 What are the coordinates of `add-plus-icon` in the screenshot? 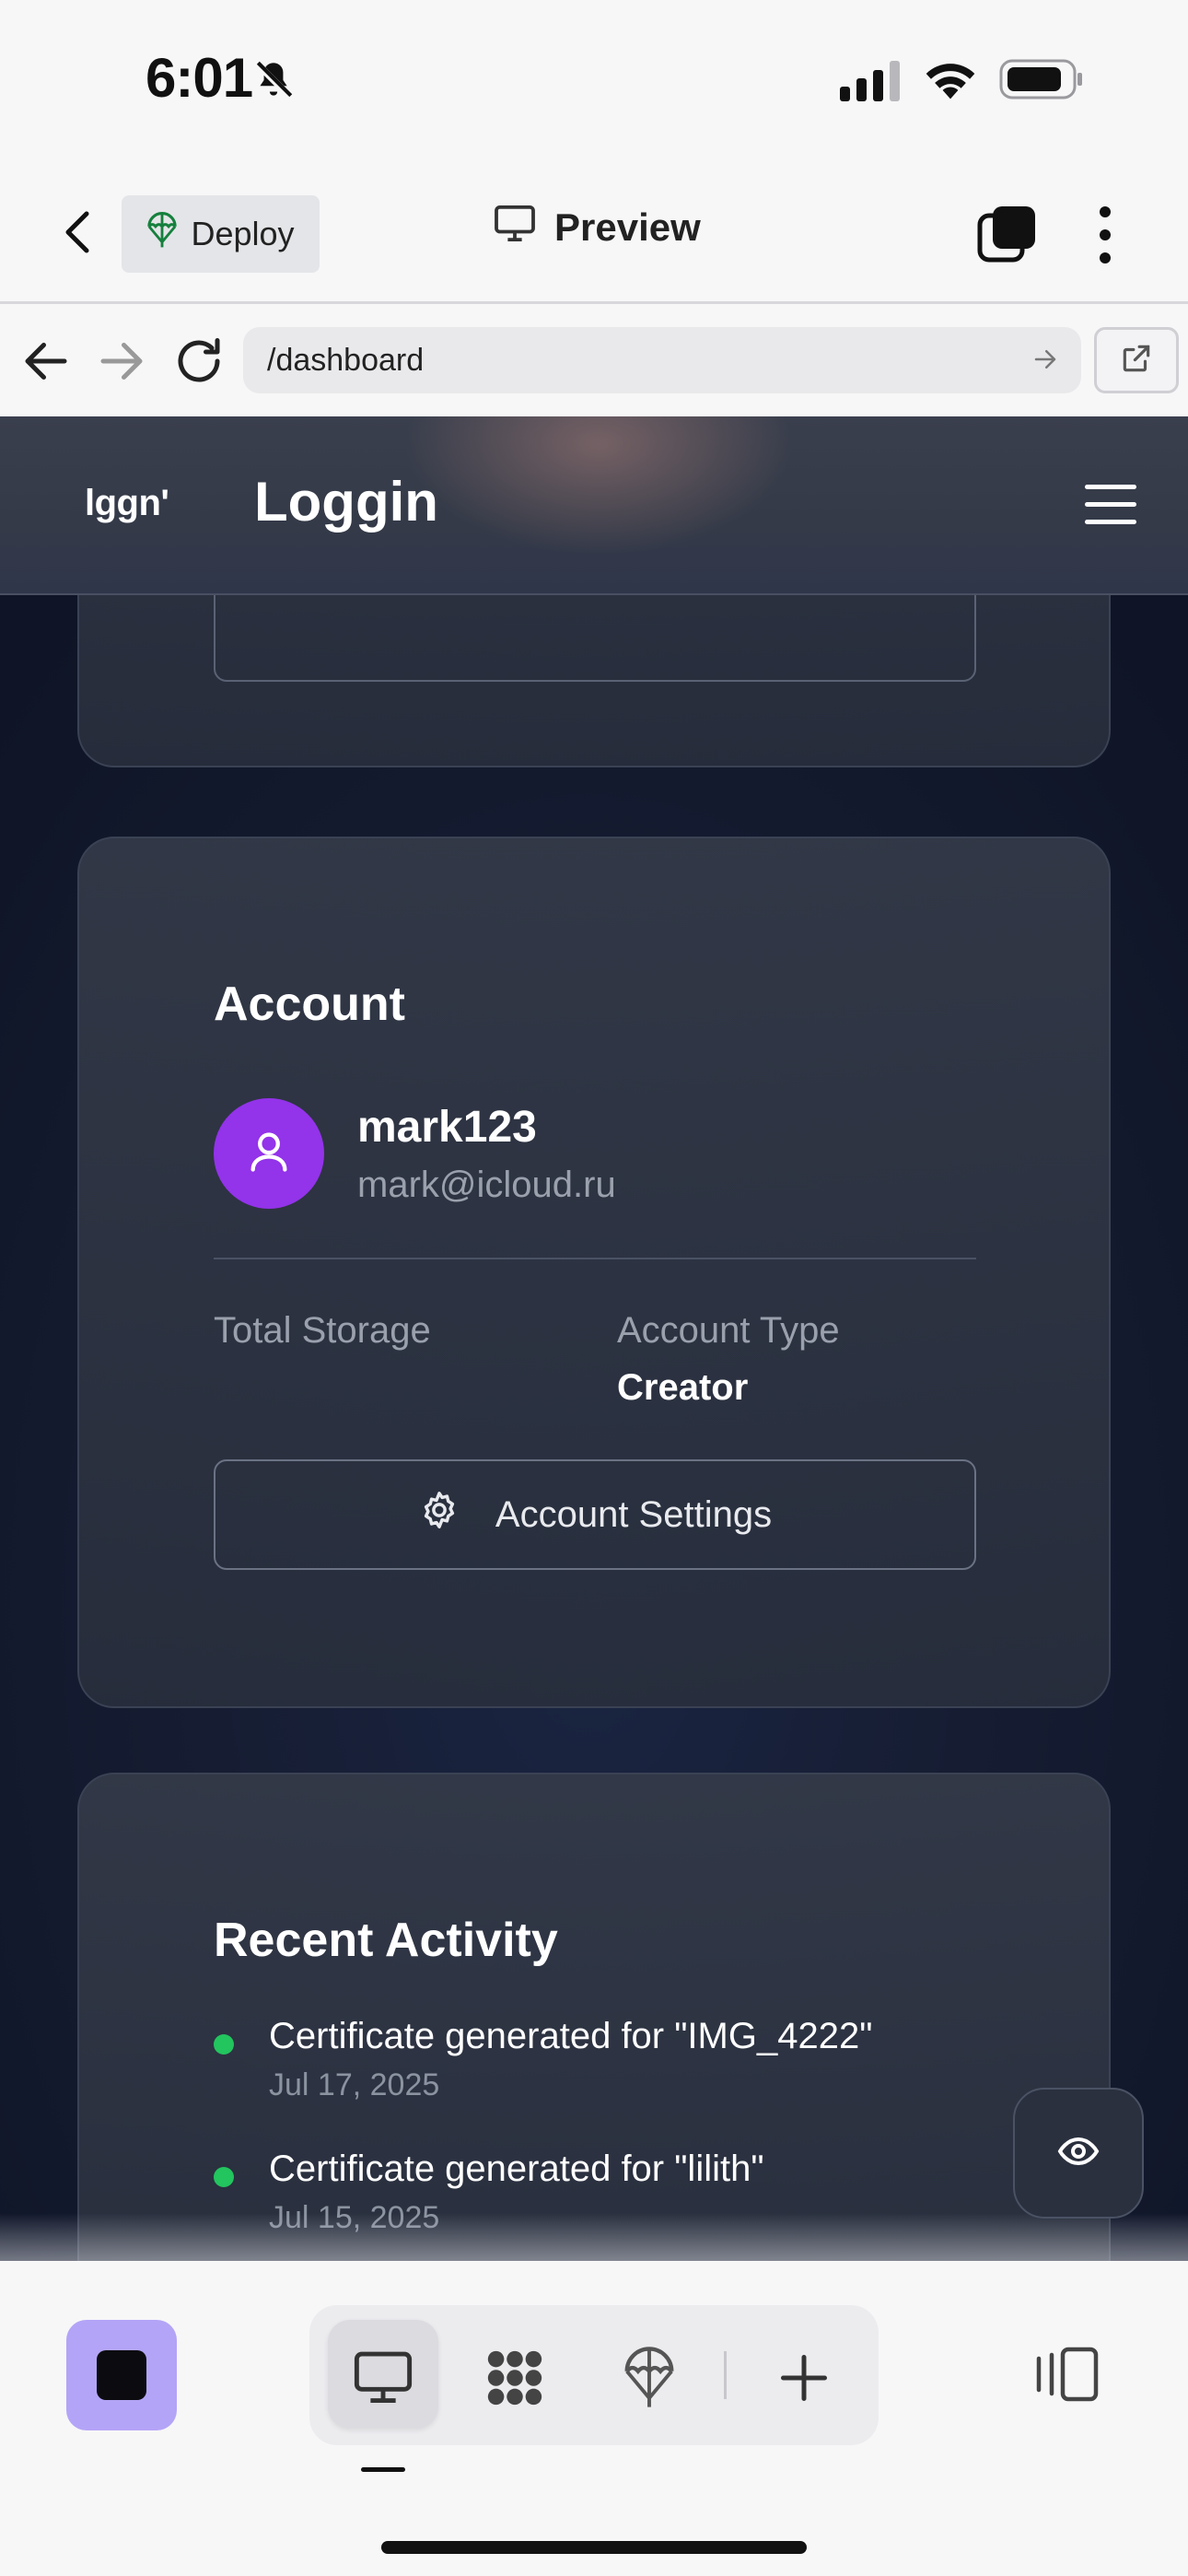 It's located at (804, 2378).